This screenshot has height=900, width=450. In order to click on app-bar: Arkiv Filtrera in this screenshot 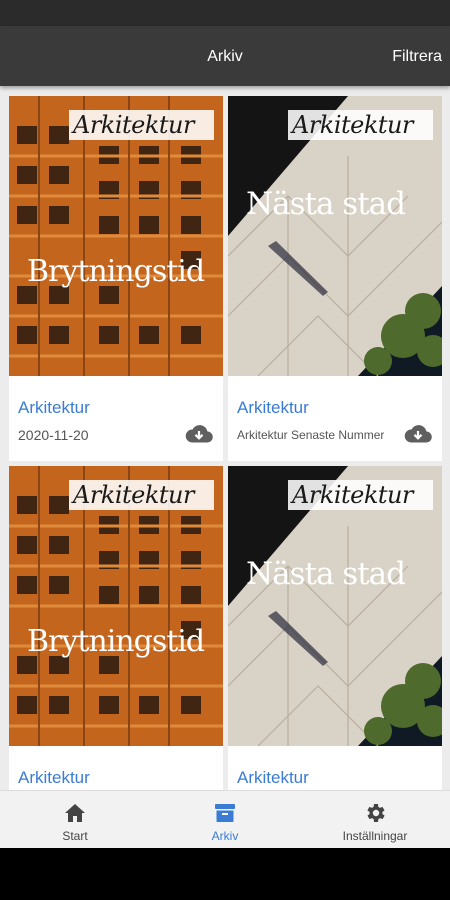, I will do `click(225, 56)`.